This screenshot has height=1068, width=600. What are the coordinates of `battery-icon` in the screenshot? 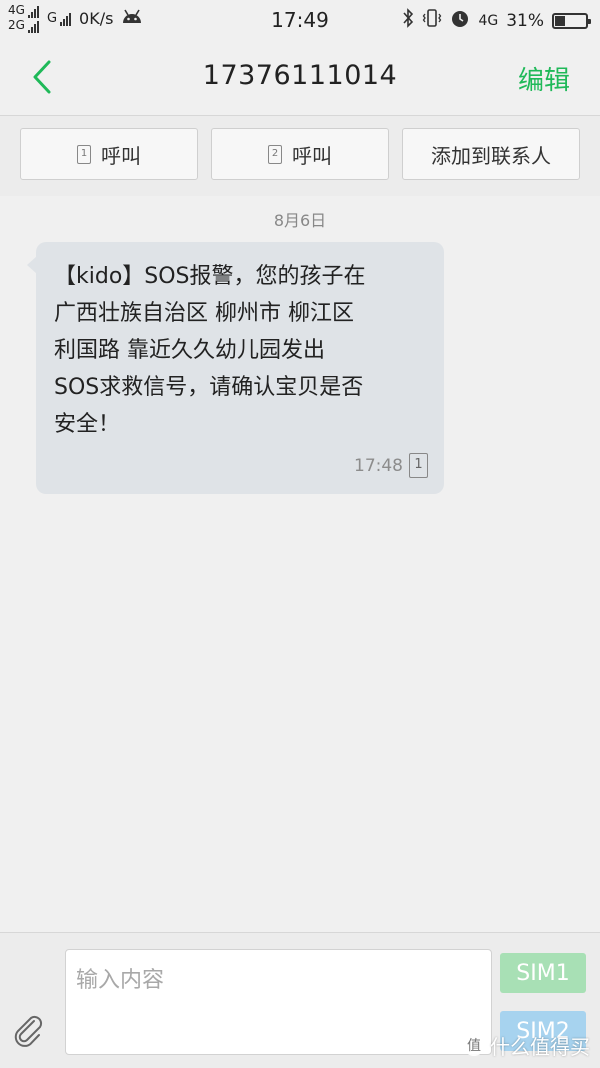 It's located at (571, 20).